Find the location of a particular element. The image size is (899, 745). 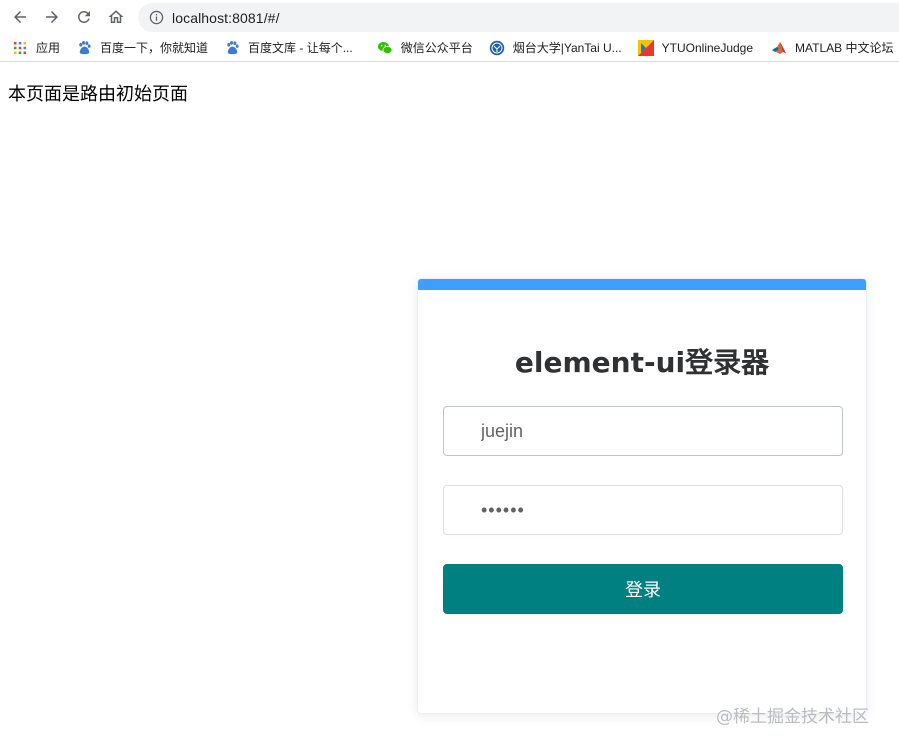

route-intro-text: 本页面是路由初始页面 is located at coordinates (98, 94).